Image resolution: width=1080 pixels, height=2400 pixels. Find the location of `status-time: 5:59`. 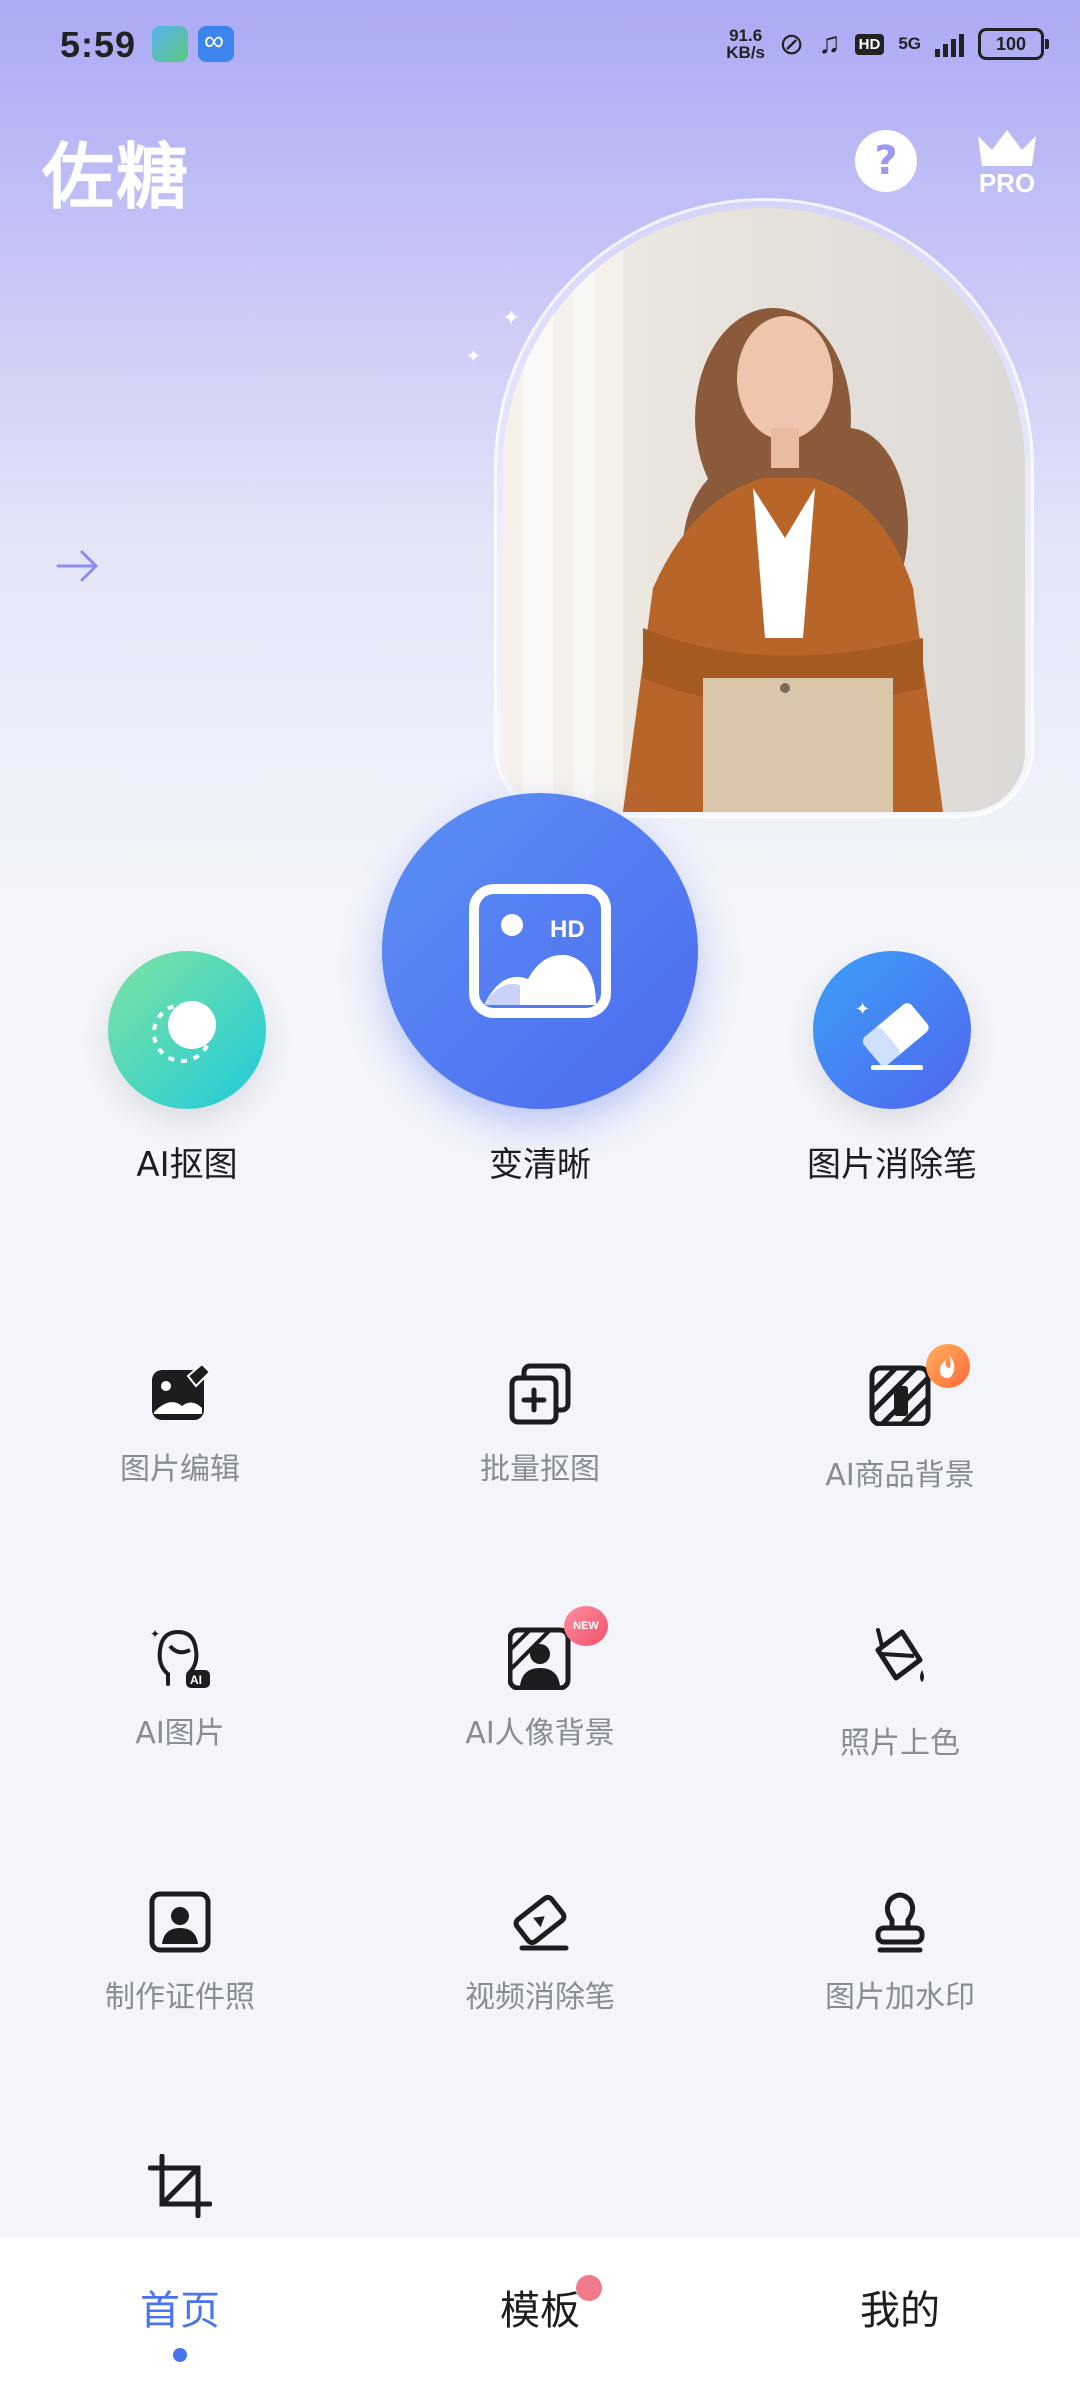

status-time: 5:59 is located at coordinates (98, 44).